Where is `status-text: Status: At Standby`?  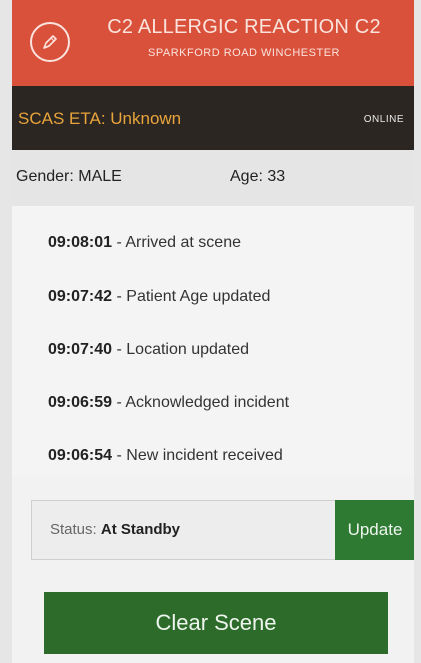
status-text: Status: At Standby is located at coordinates (115, 529).